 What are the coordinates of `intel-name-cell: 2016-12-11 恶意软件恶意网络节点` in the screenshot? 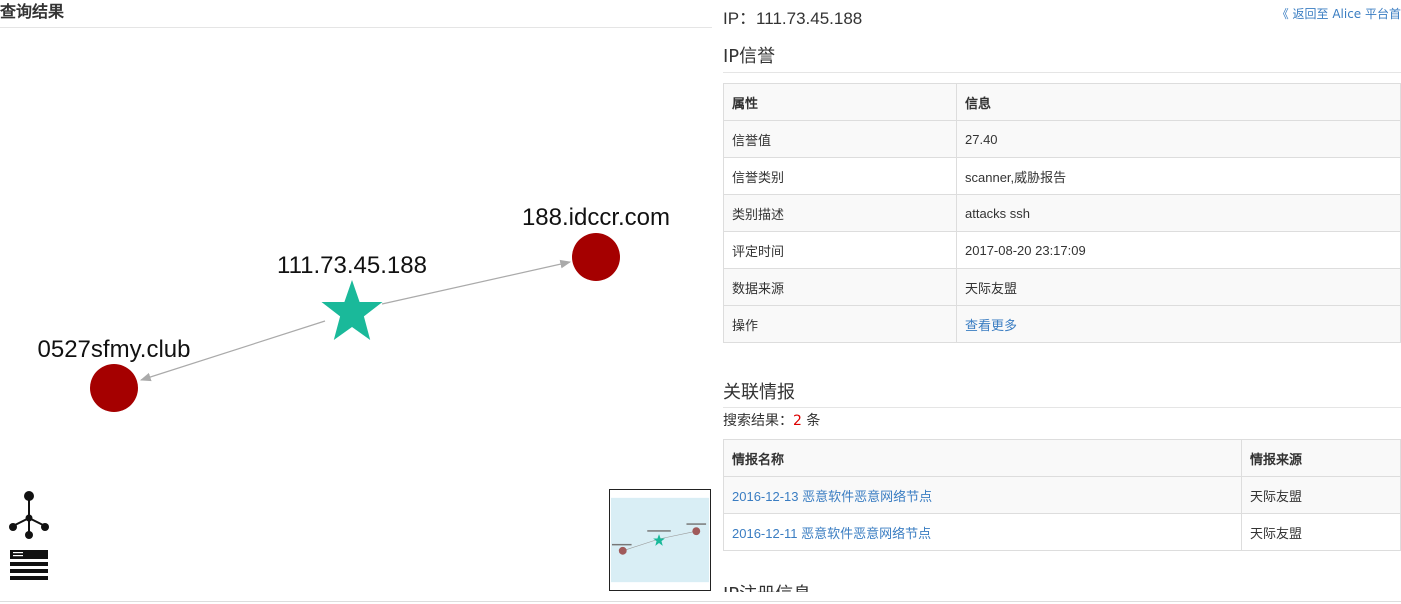 It's located at (982, 532).